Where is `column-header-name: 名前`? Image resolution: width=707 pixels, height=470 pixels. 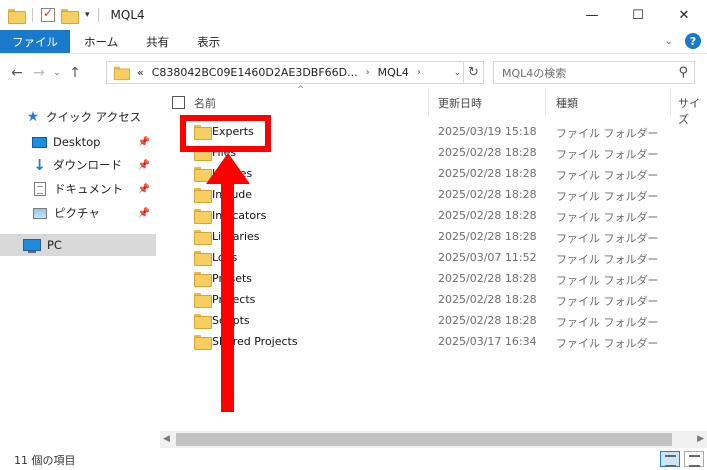
column-header-name: 名前 is located at coordinates (205, 103).